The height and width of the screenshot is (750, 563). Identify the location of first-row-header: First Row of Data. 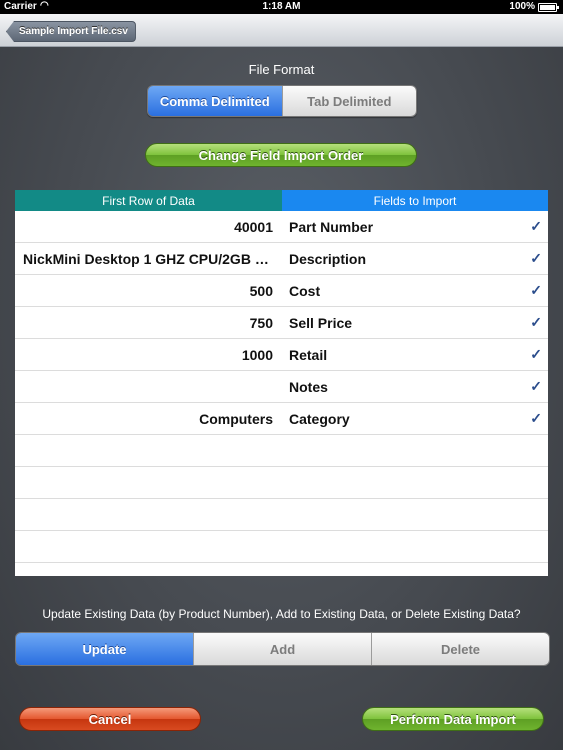
(148, 200).